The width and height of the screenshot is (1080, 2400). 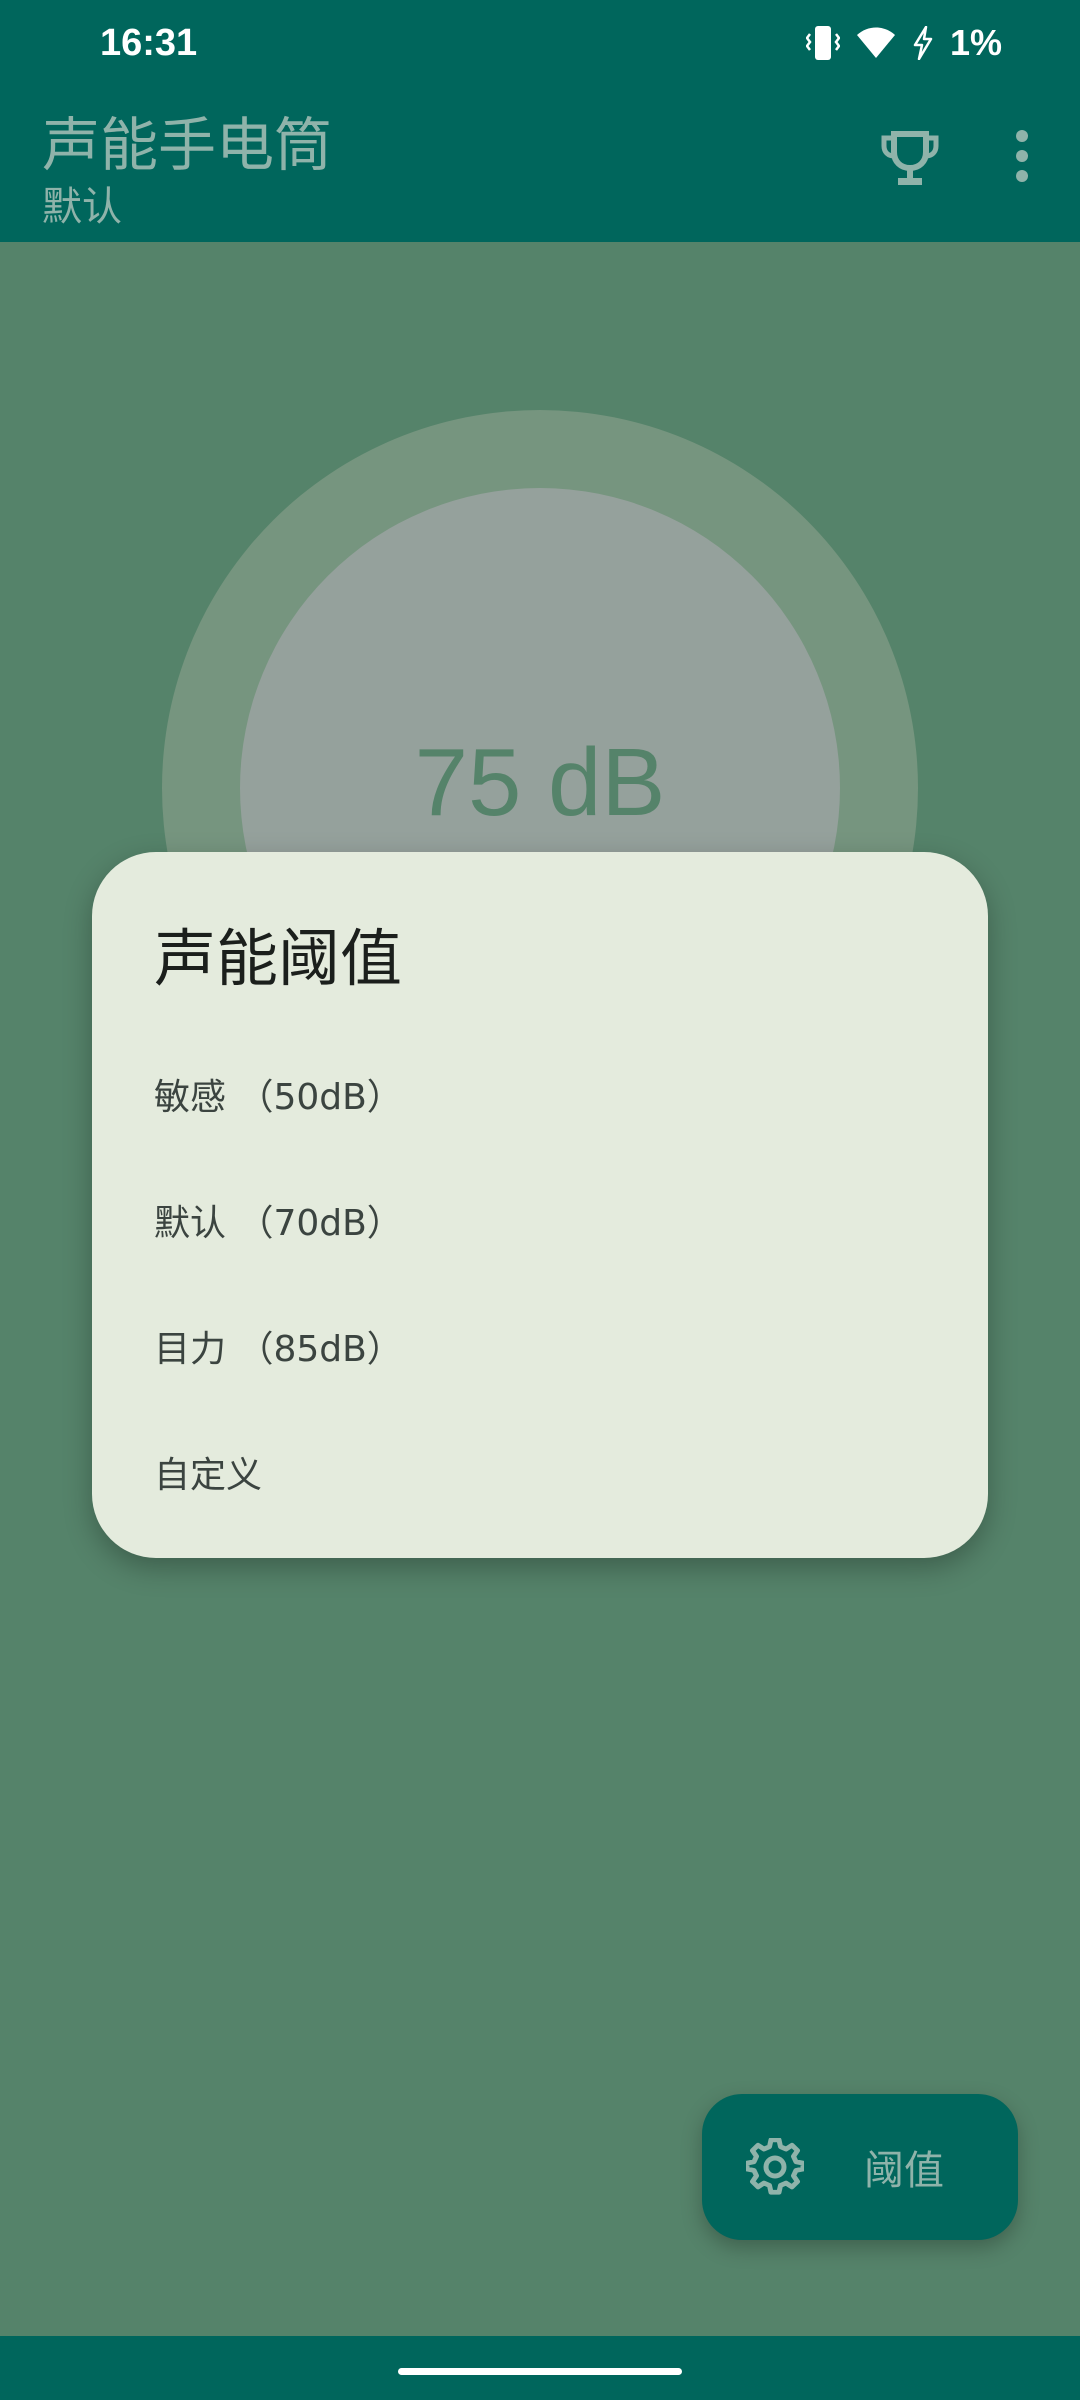 What do you see at coordinates (904, 2171) in the screenshot?
I see `fab-label: 阈值` at bounding box center [904, 2171].